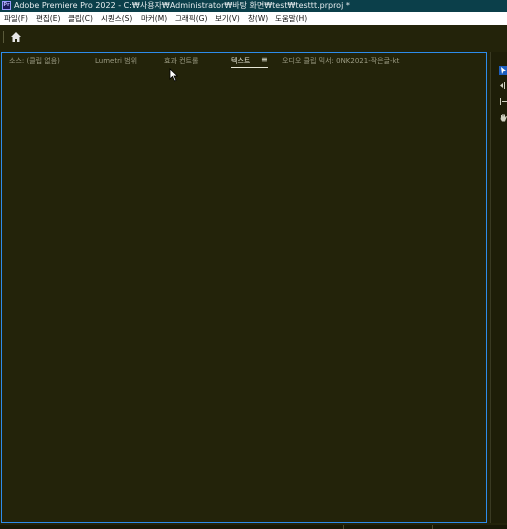  I want to click on menu-help: 도움말(H), so click(291, 18).